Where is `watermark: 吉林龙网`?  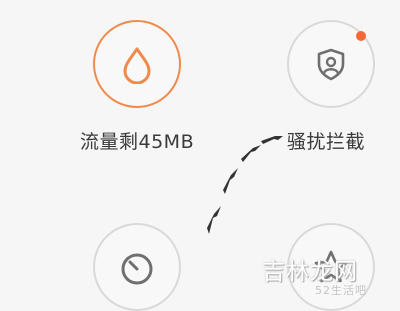
watermark: 吉林龙网 is located at coordinates (310, 272).